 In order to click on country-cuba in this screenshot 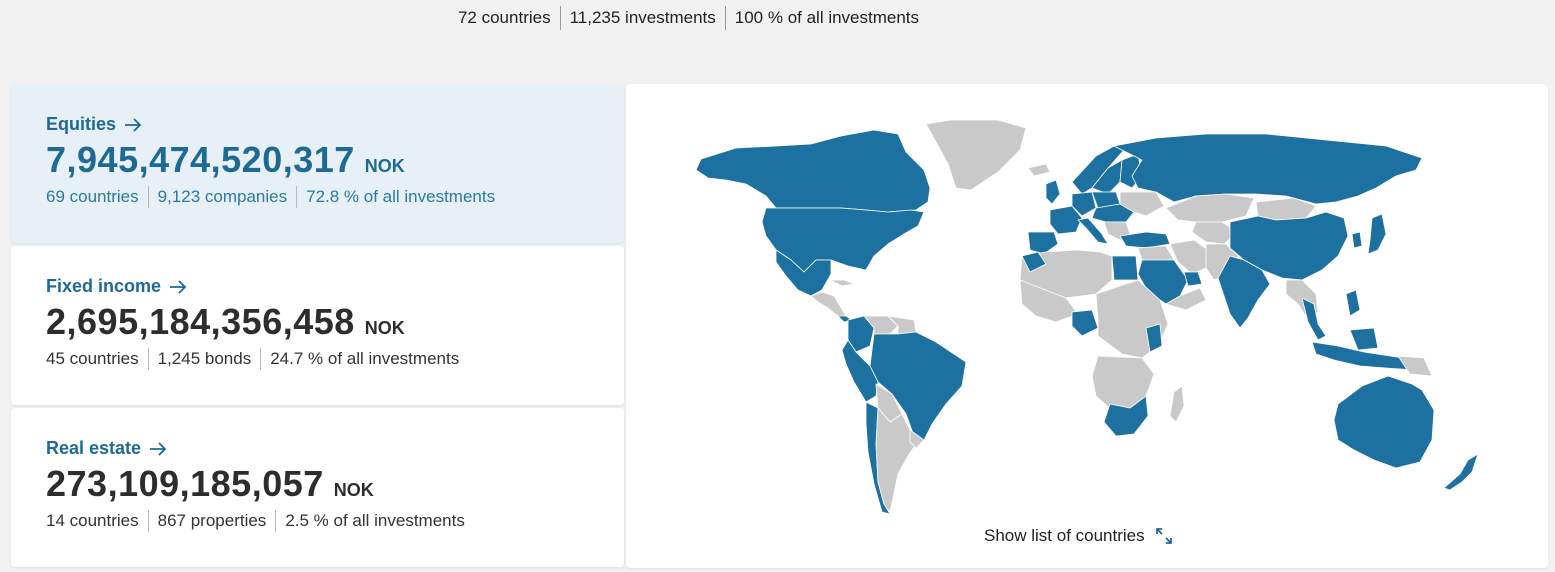, I will do `click(842, 283)`.